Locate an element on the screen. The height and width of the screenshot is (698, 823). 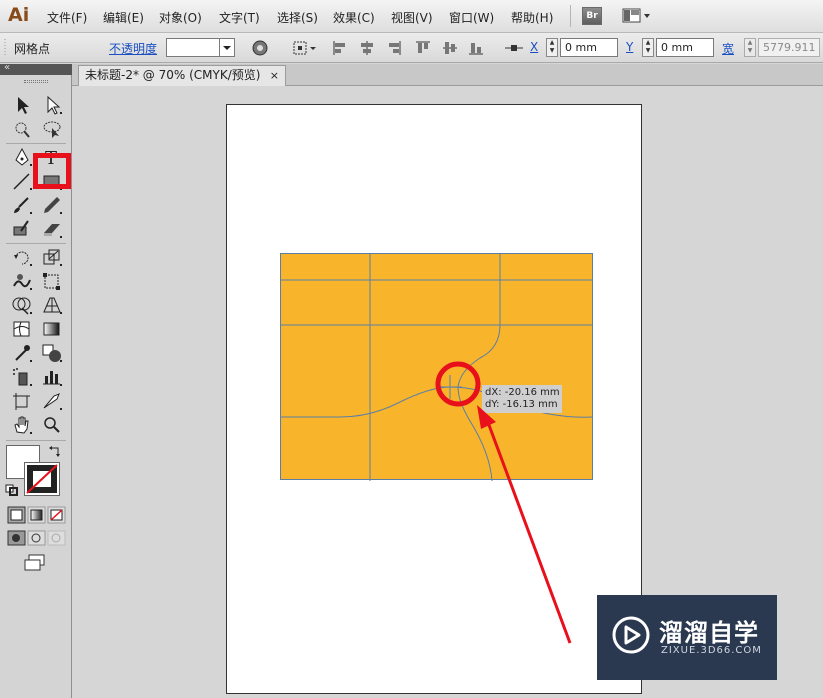
draw-mode-group is located at coordinates (37, 538).